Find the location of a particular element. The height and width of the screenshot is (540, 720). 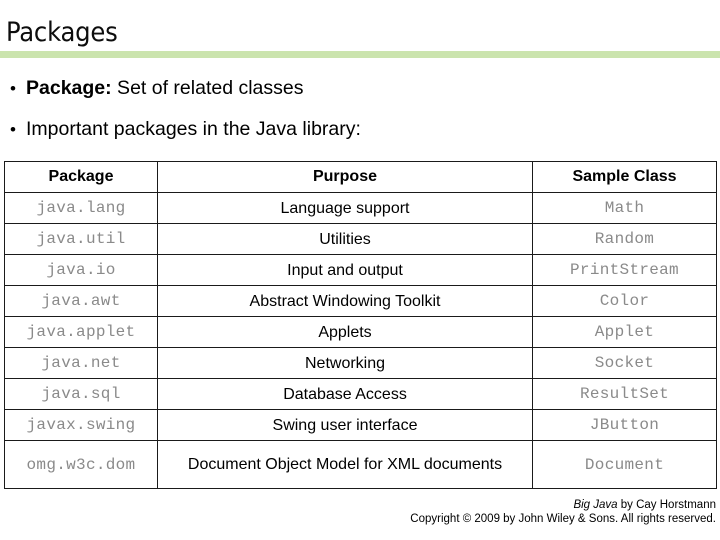

table-row: java.applet Applets Applet is located at coordinates (360, 332).